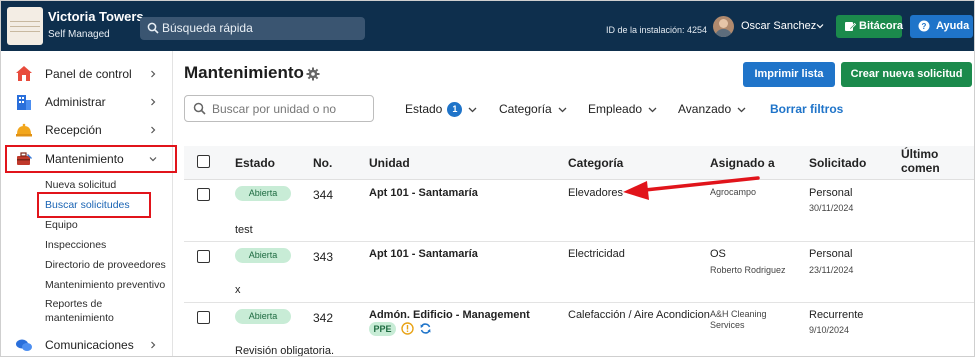  What do you see at coordinates (96, 16) in the screenshot?
I see `property-name: Victoria Towers` at bounding box center [96, 16].